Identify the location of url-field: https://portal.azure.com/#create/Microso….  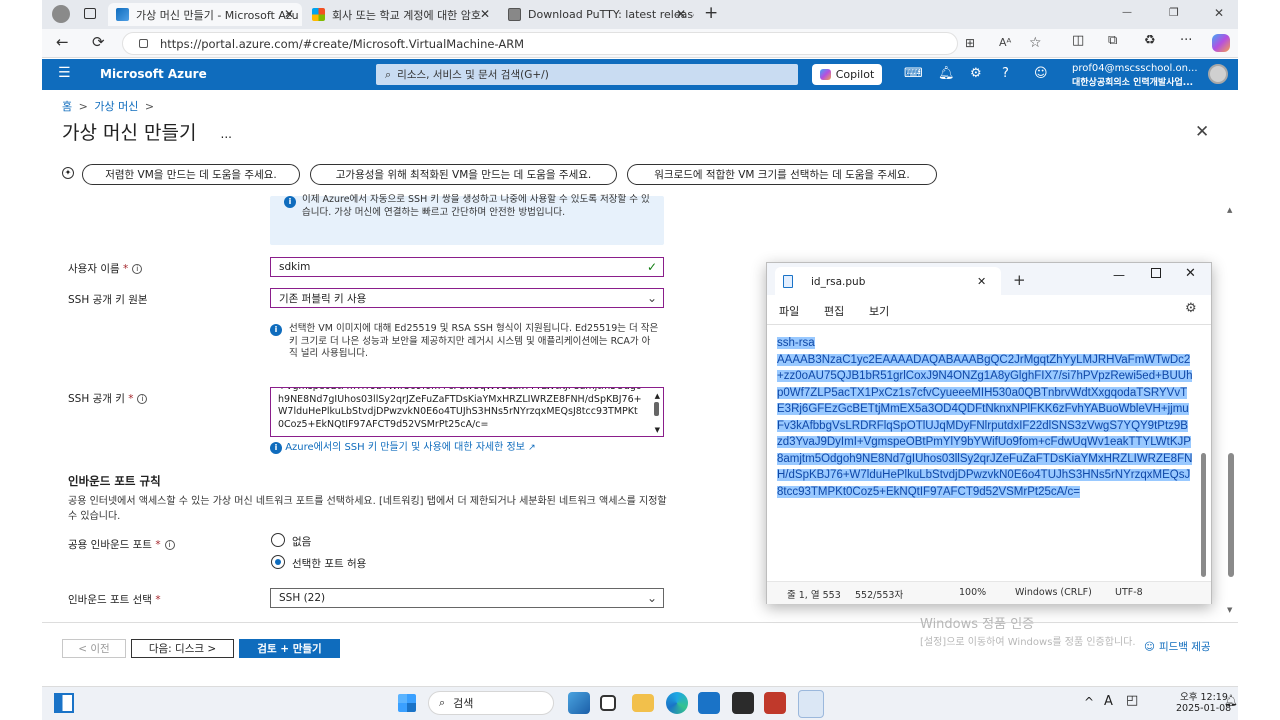
(582, 43).